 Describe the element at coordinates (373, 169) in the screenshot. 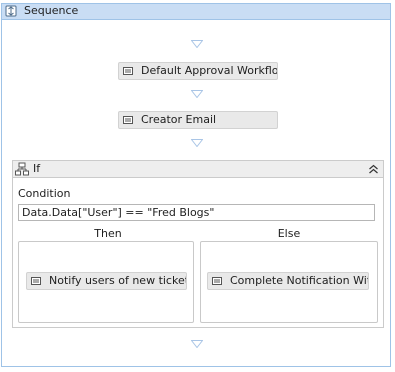

I see `double-chevron-up-icon` at that location.